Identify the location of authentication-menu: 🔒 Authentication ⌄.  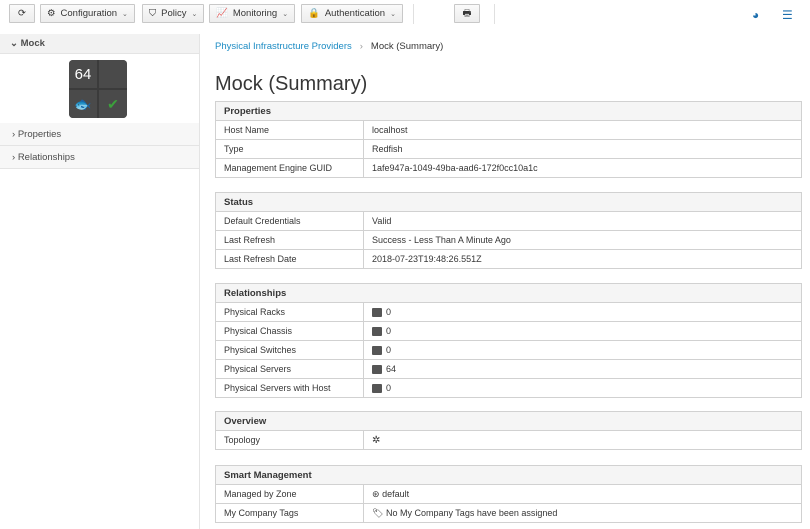
(352, 13).